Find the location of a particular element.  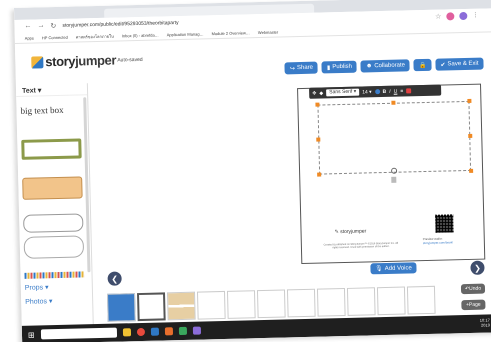

sidebar-photos-dropdown: Photos ▾ is located at coordinates (38, 301).